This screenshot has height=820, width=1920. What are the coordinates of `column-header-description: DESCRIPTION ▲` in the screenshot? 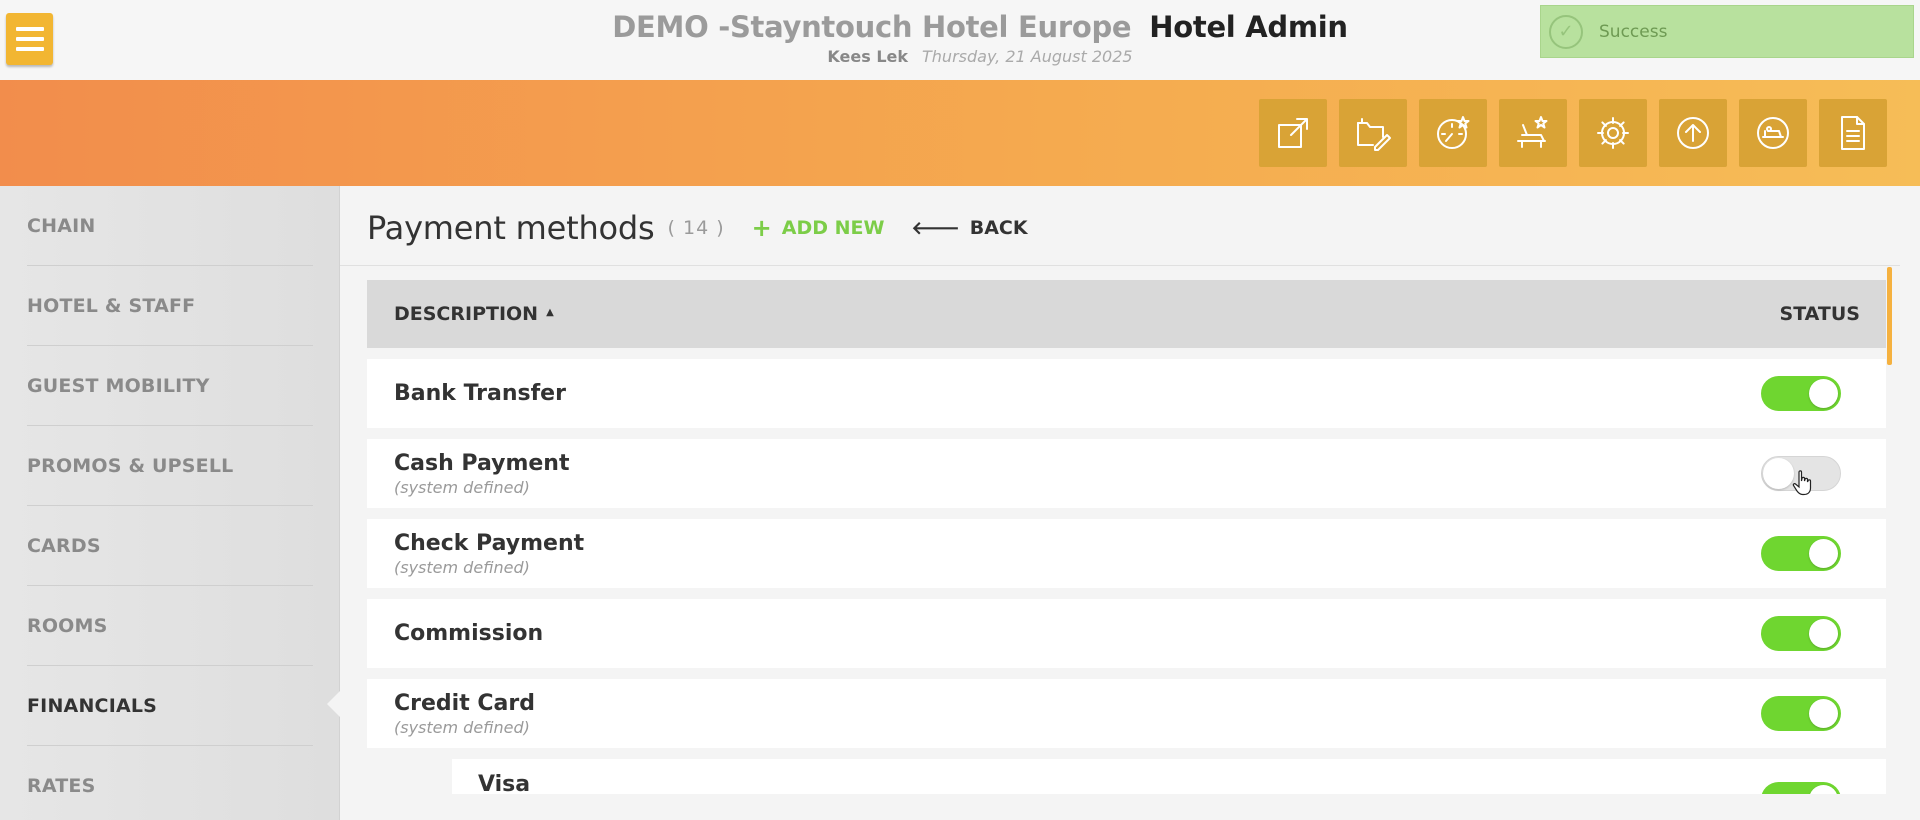 It's located at (474, 314).